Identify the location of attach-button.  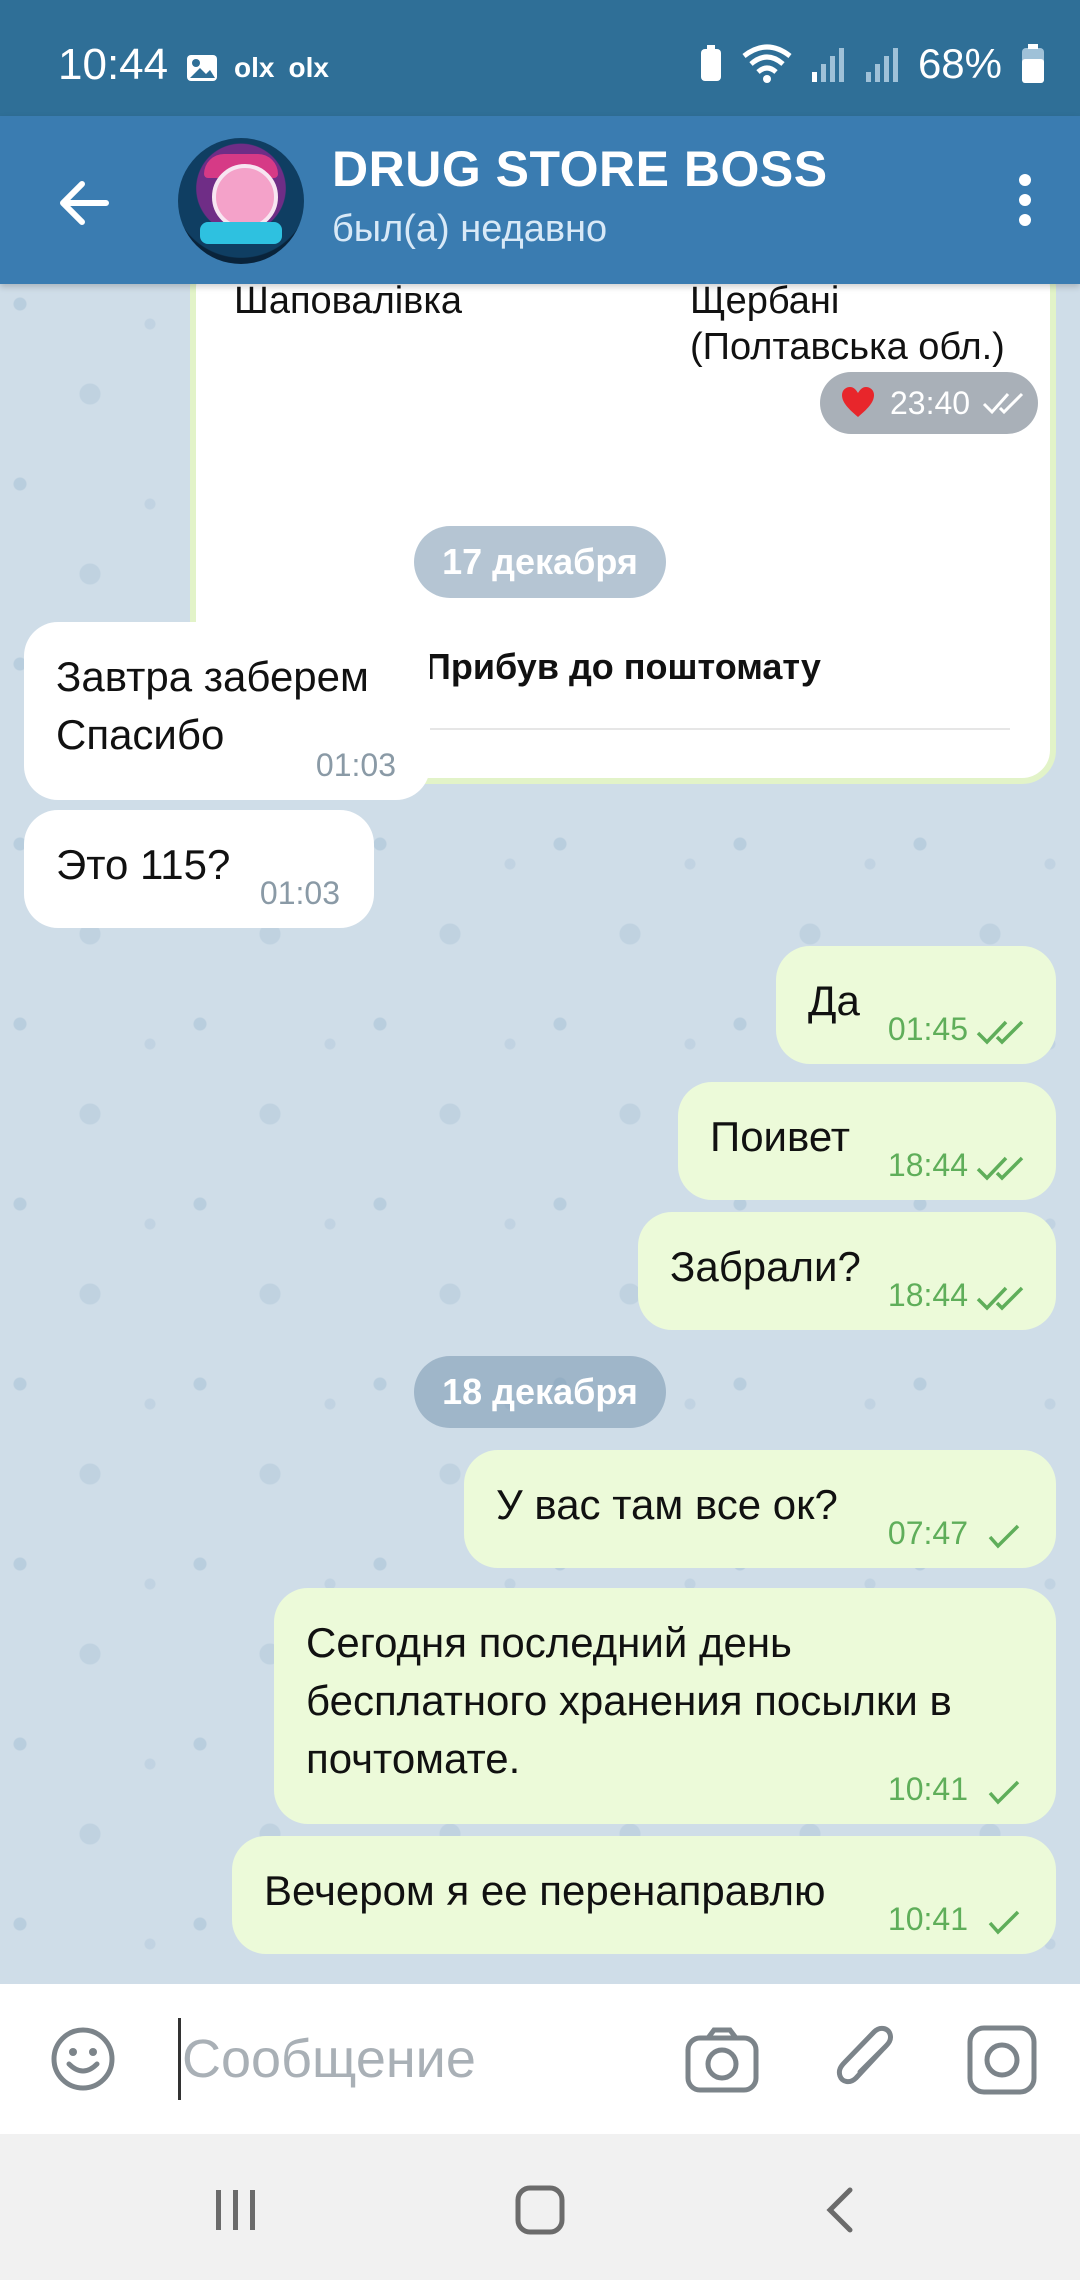
(865, 2060).